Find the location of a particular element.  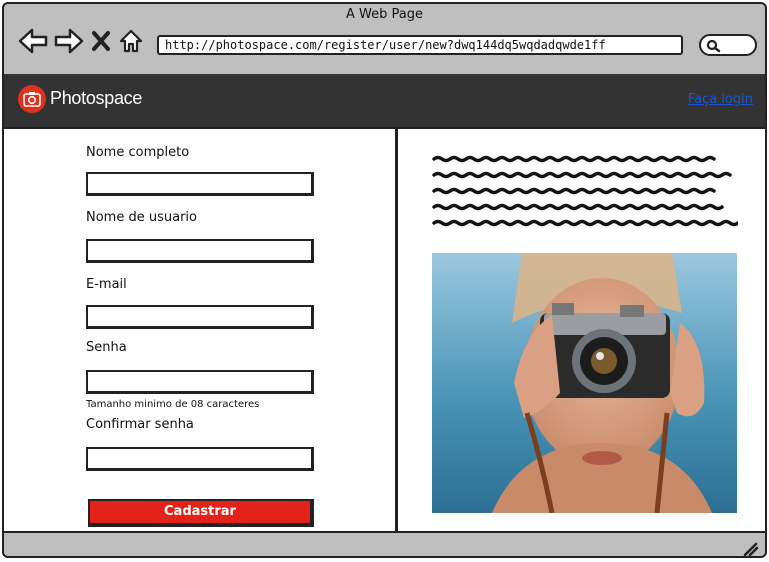

full-name-input is located at coordinates (200, 184).